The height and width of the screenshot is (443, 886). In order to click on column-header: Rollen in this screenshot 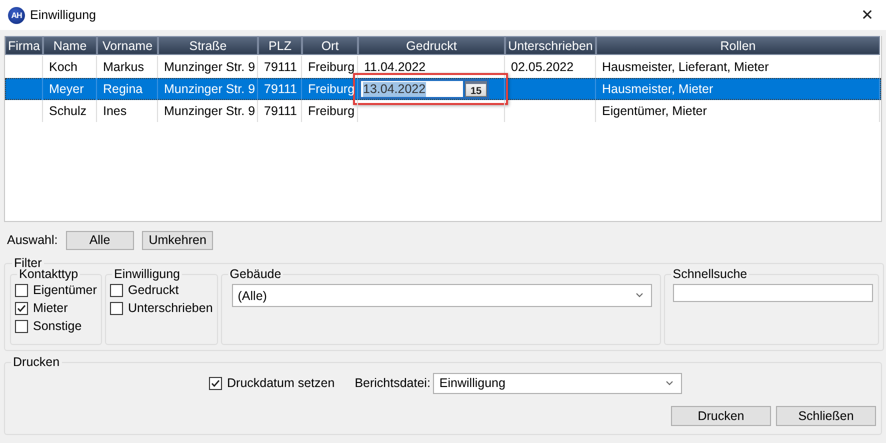, I will do `click(738, 45)`.